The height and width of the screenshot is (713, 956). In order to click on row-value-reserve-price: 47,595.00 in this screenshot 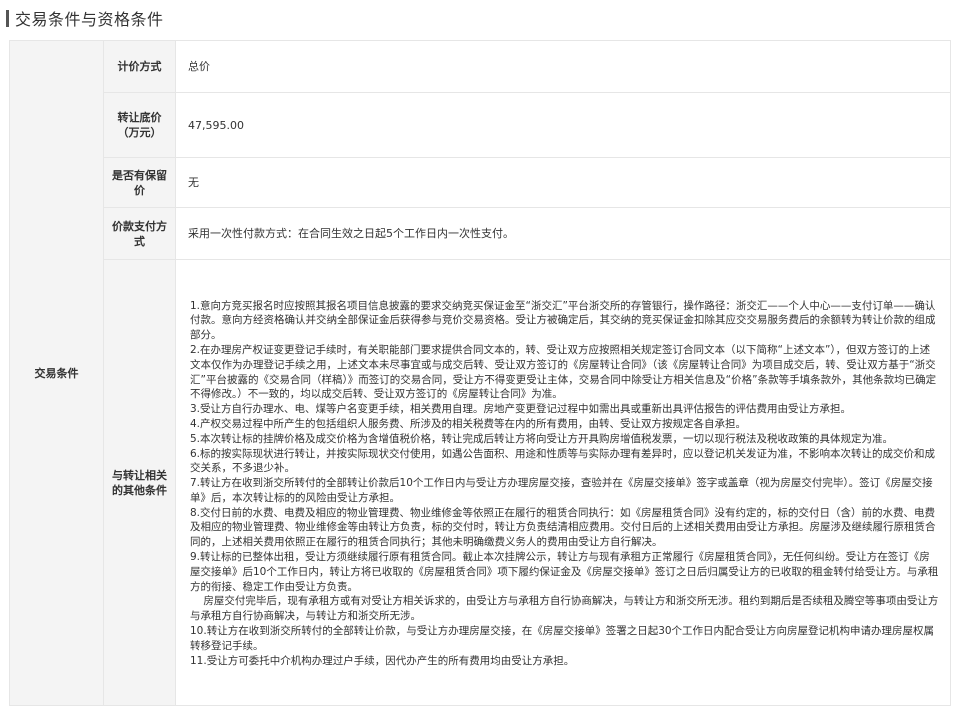, I will do `click(563, 125)`.